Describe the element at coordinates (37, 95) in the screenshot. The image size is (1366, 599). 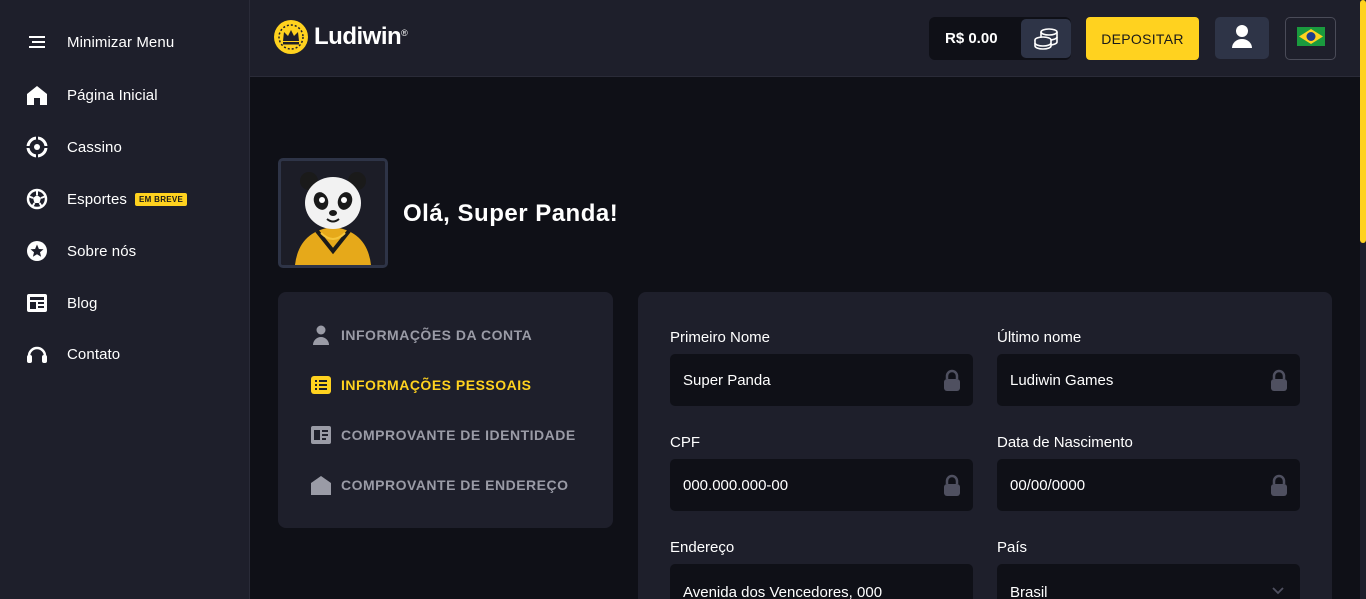
I see `home-icon` at that location.